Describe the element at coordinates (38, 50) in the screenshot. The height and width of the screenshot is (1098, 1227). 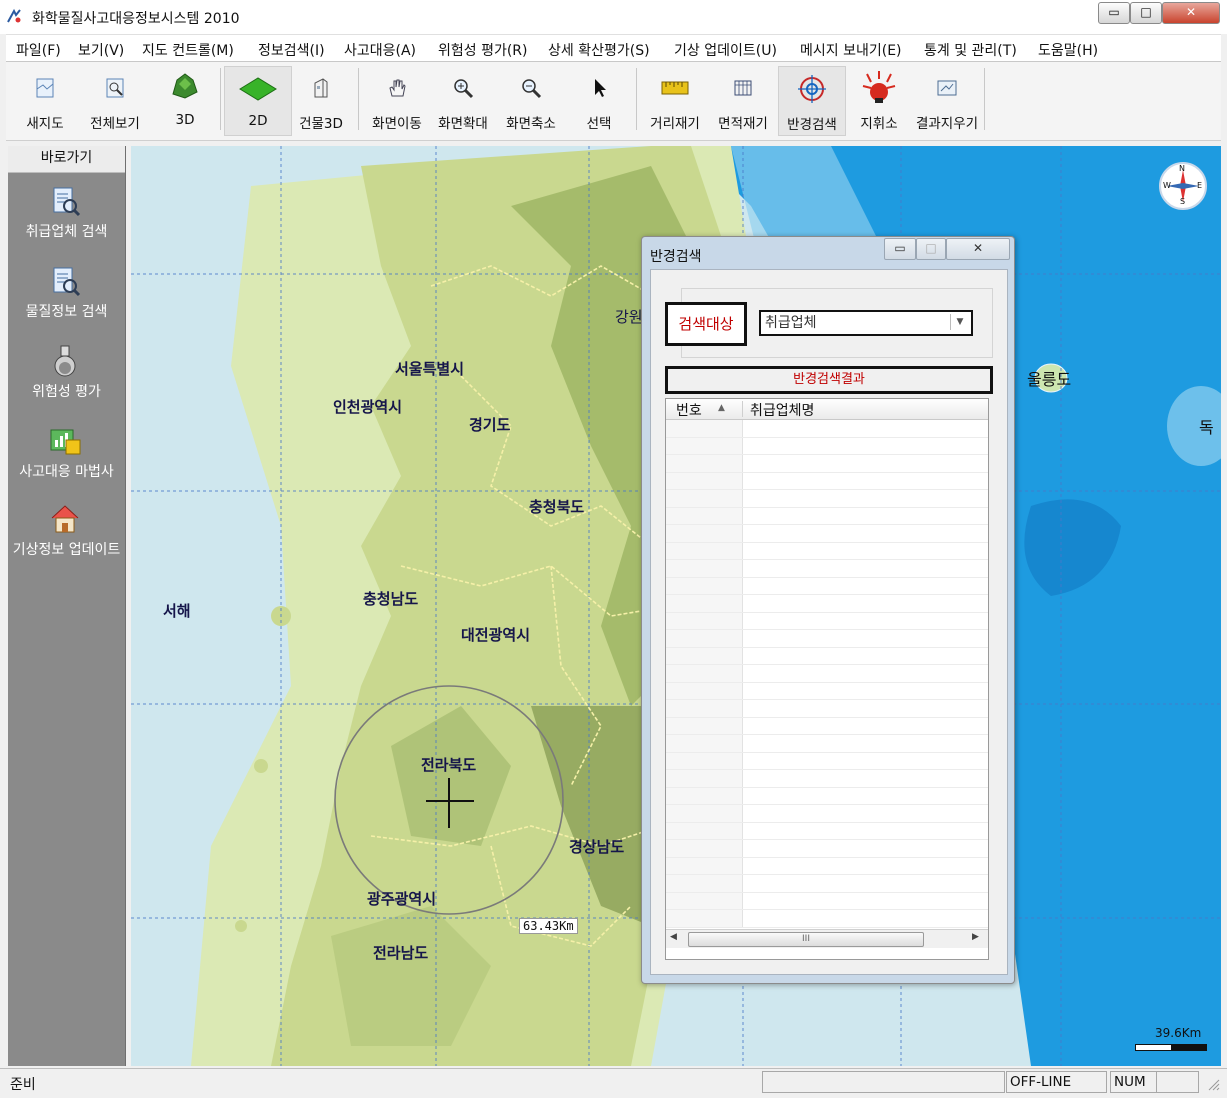
I see `menu-file: 파일(F)` at that location.